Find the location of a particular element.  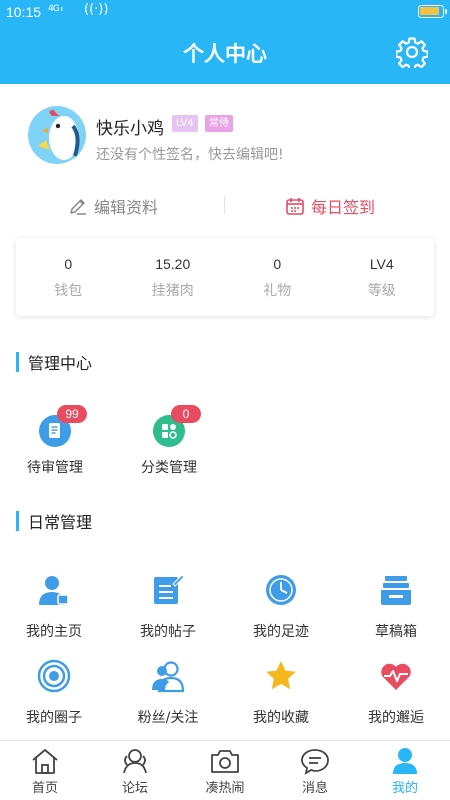

user-card-icon is located at coordinates (54, 590).